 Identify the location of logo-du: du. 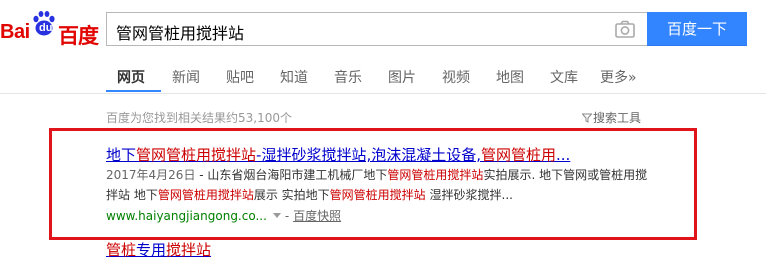
(46, 28).